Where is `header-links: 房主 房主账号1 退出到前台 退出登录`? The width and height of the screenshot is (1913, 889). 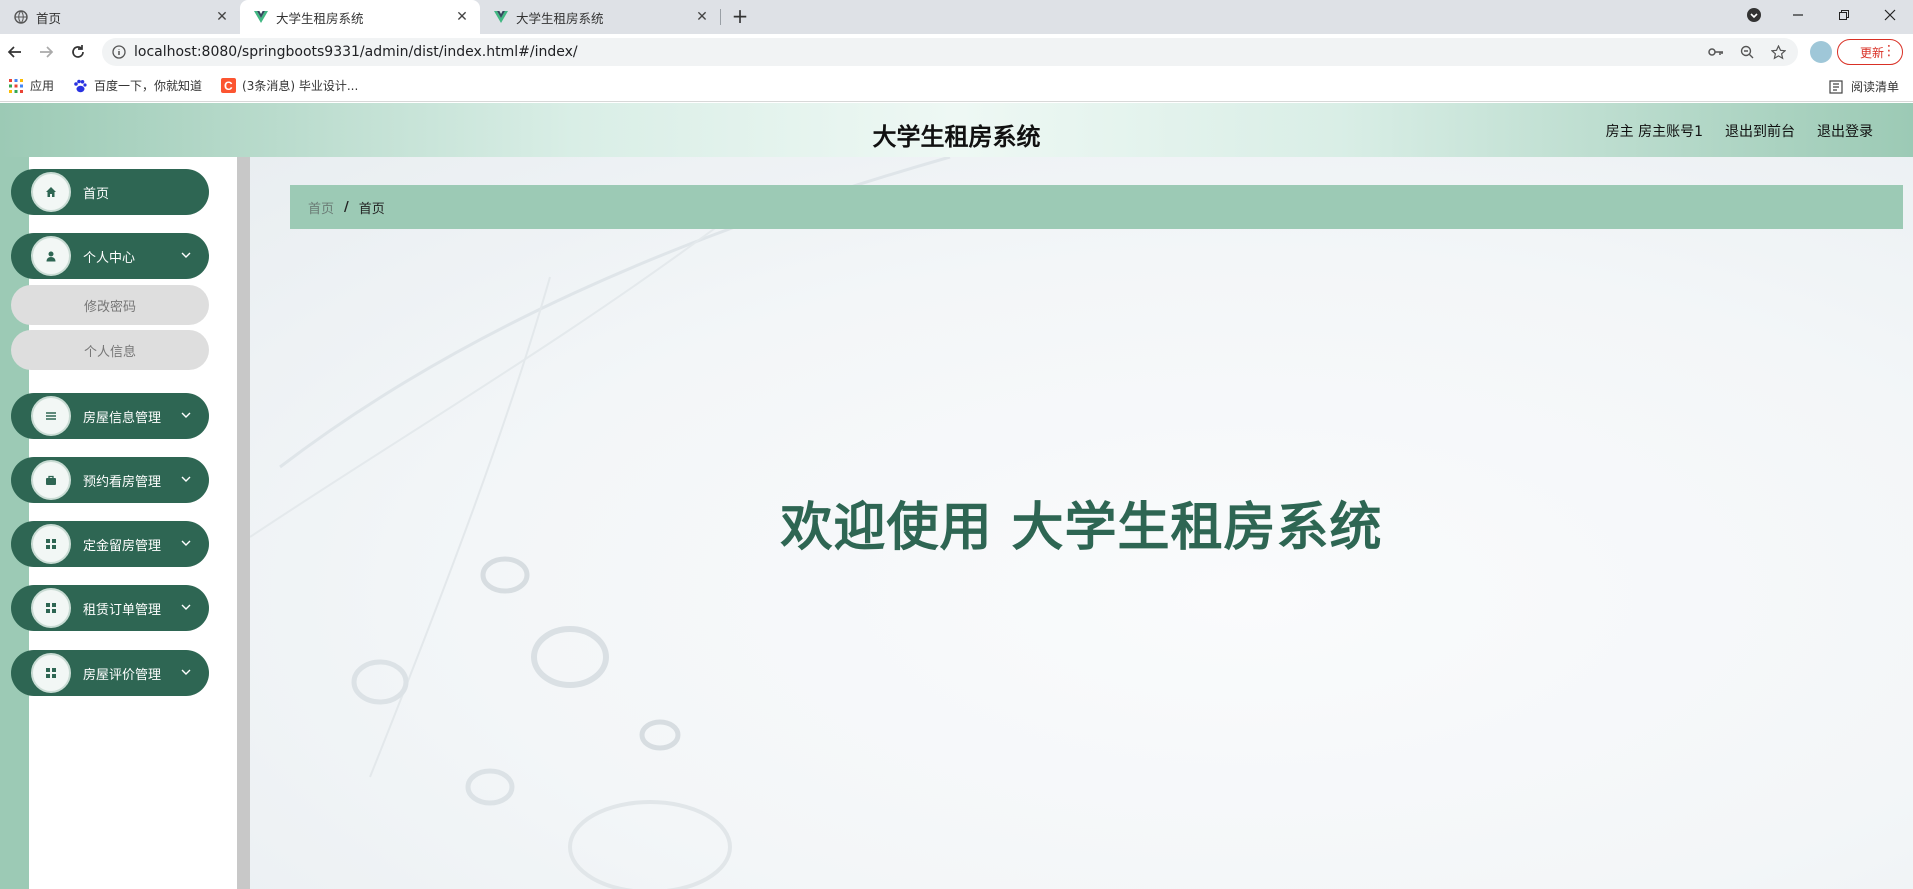 header-links: 房主 房主账号1 退出到前台 退出登录 is located at coordinates (1728, 131).